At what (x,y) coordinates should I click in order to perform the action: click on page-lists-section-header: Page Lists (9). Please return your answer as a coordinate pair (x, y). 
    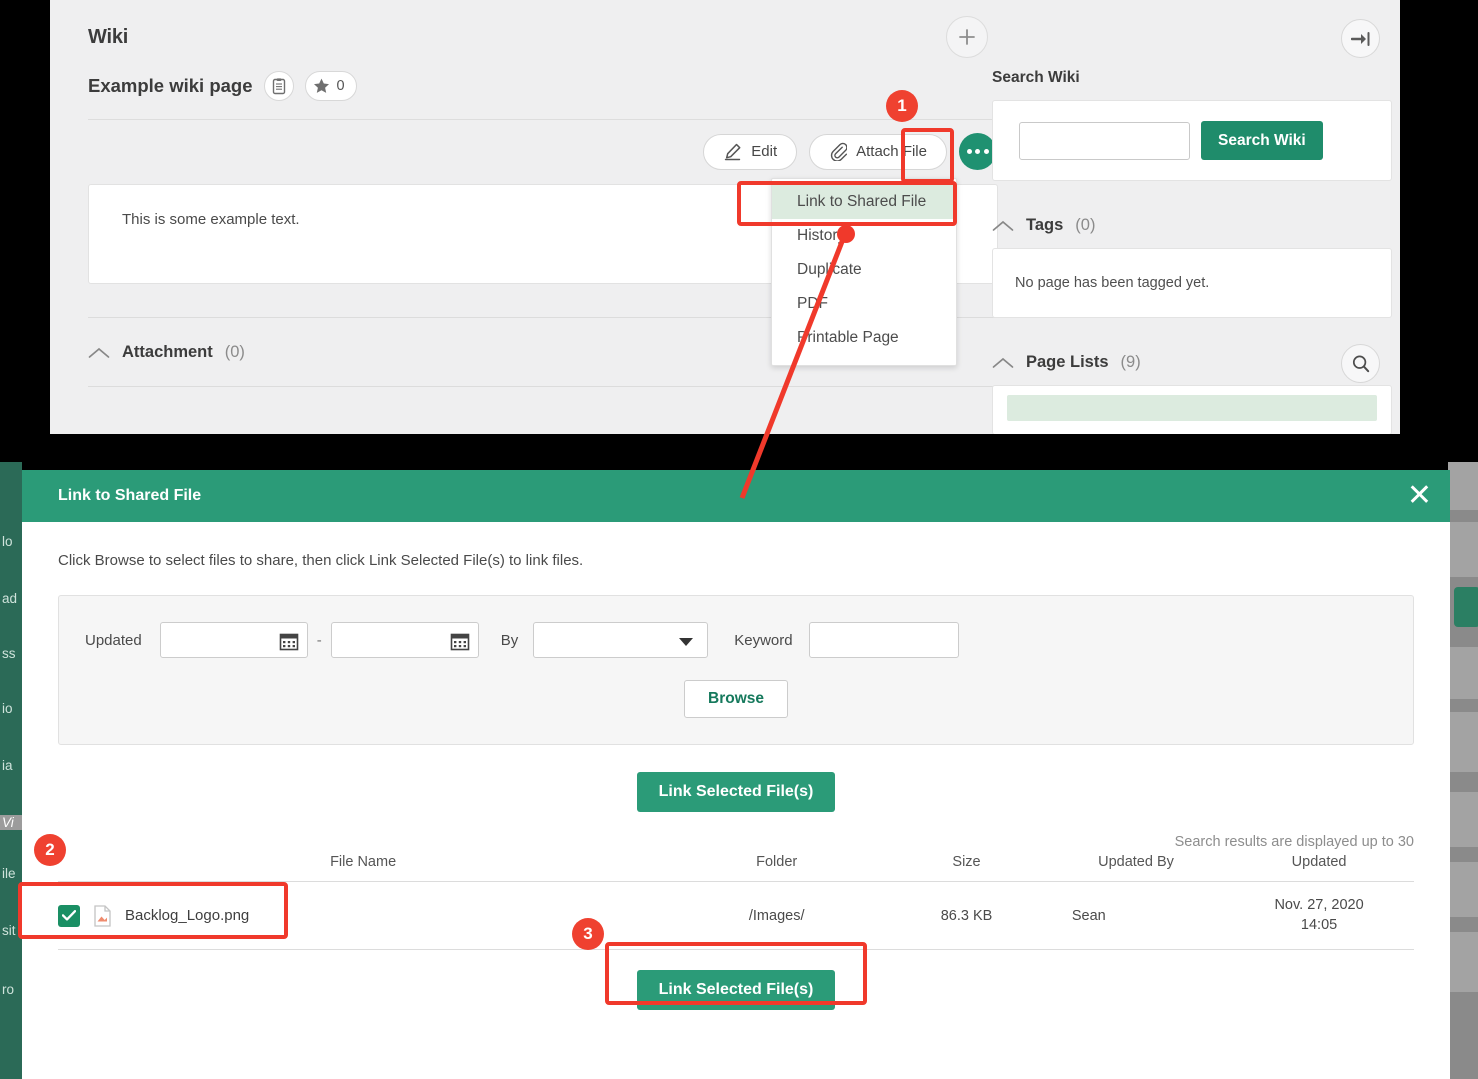
    Looking at the image, I should click on (1192, 363).